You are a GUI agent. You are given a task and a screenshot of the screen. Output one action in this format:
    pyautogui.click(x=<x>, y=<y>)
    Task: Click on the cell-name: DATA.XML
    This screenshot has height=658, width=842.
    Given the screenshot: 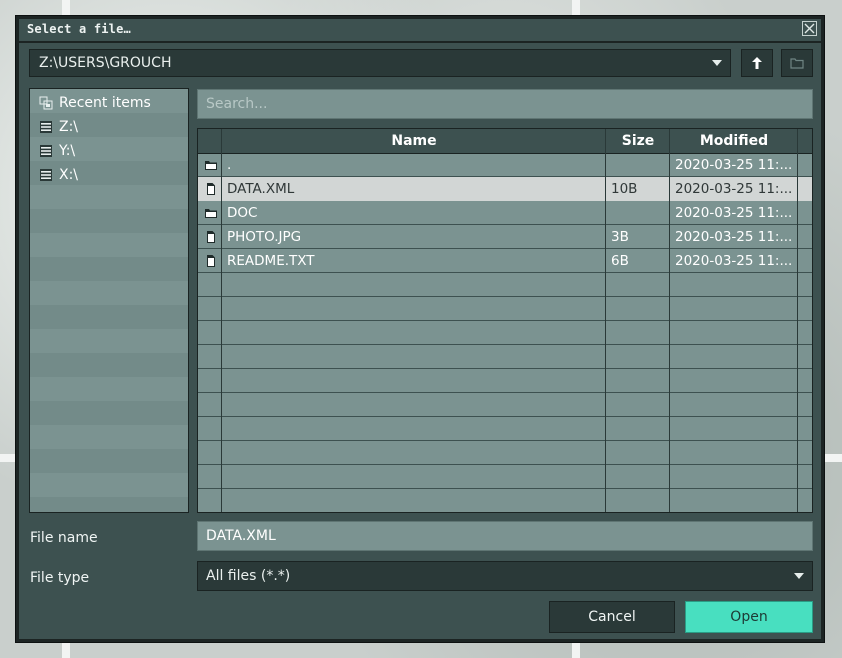 What is the action you would take?
    pyautogui.click(x=261, y=189)
    